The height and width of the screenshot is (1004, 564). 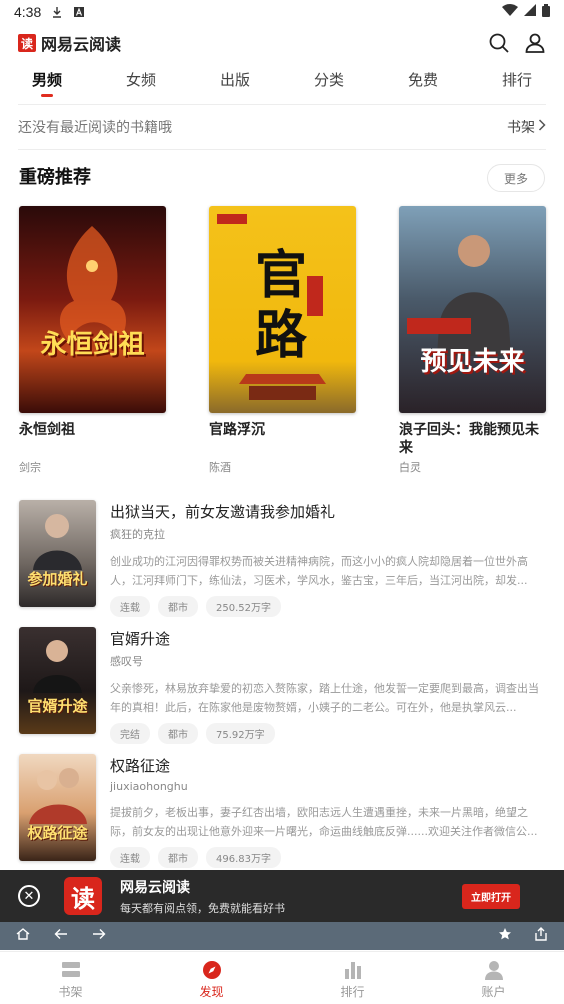 I want to click on book-title: 出狱当天，前女友邀请我参加婚礼, so click(x=223, y=512).